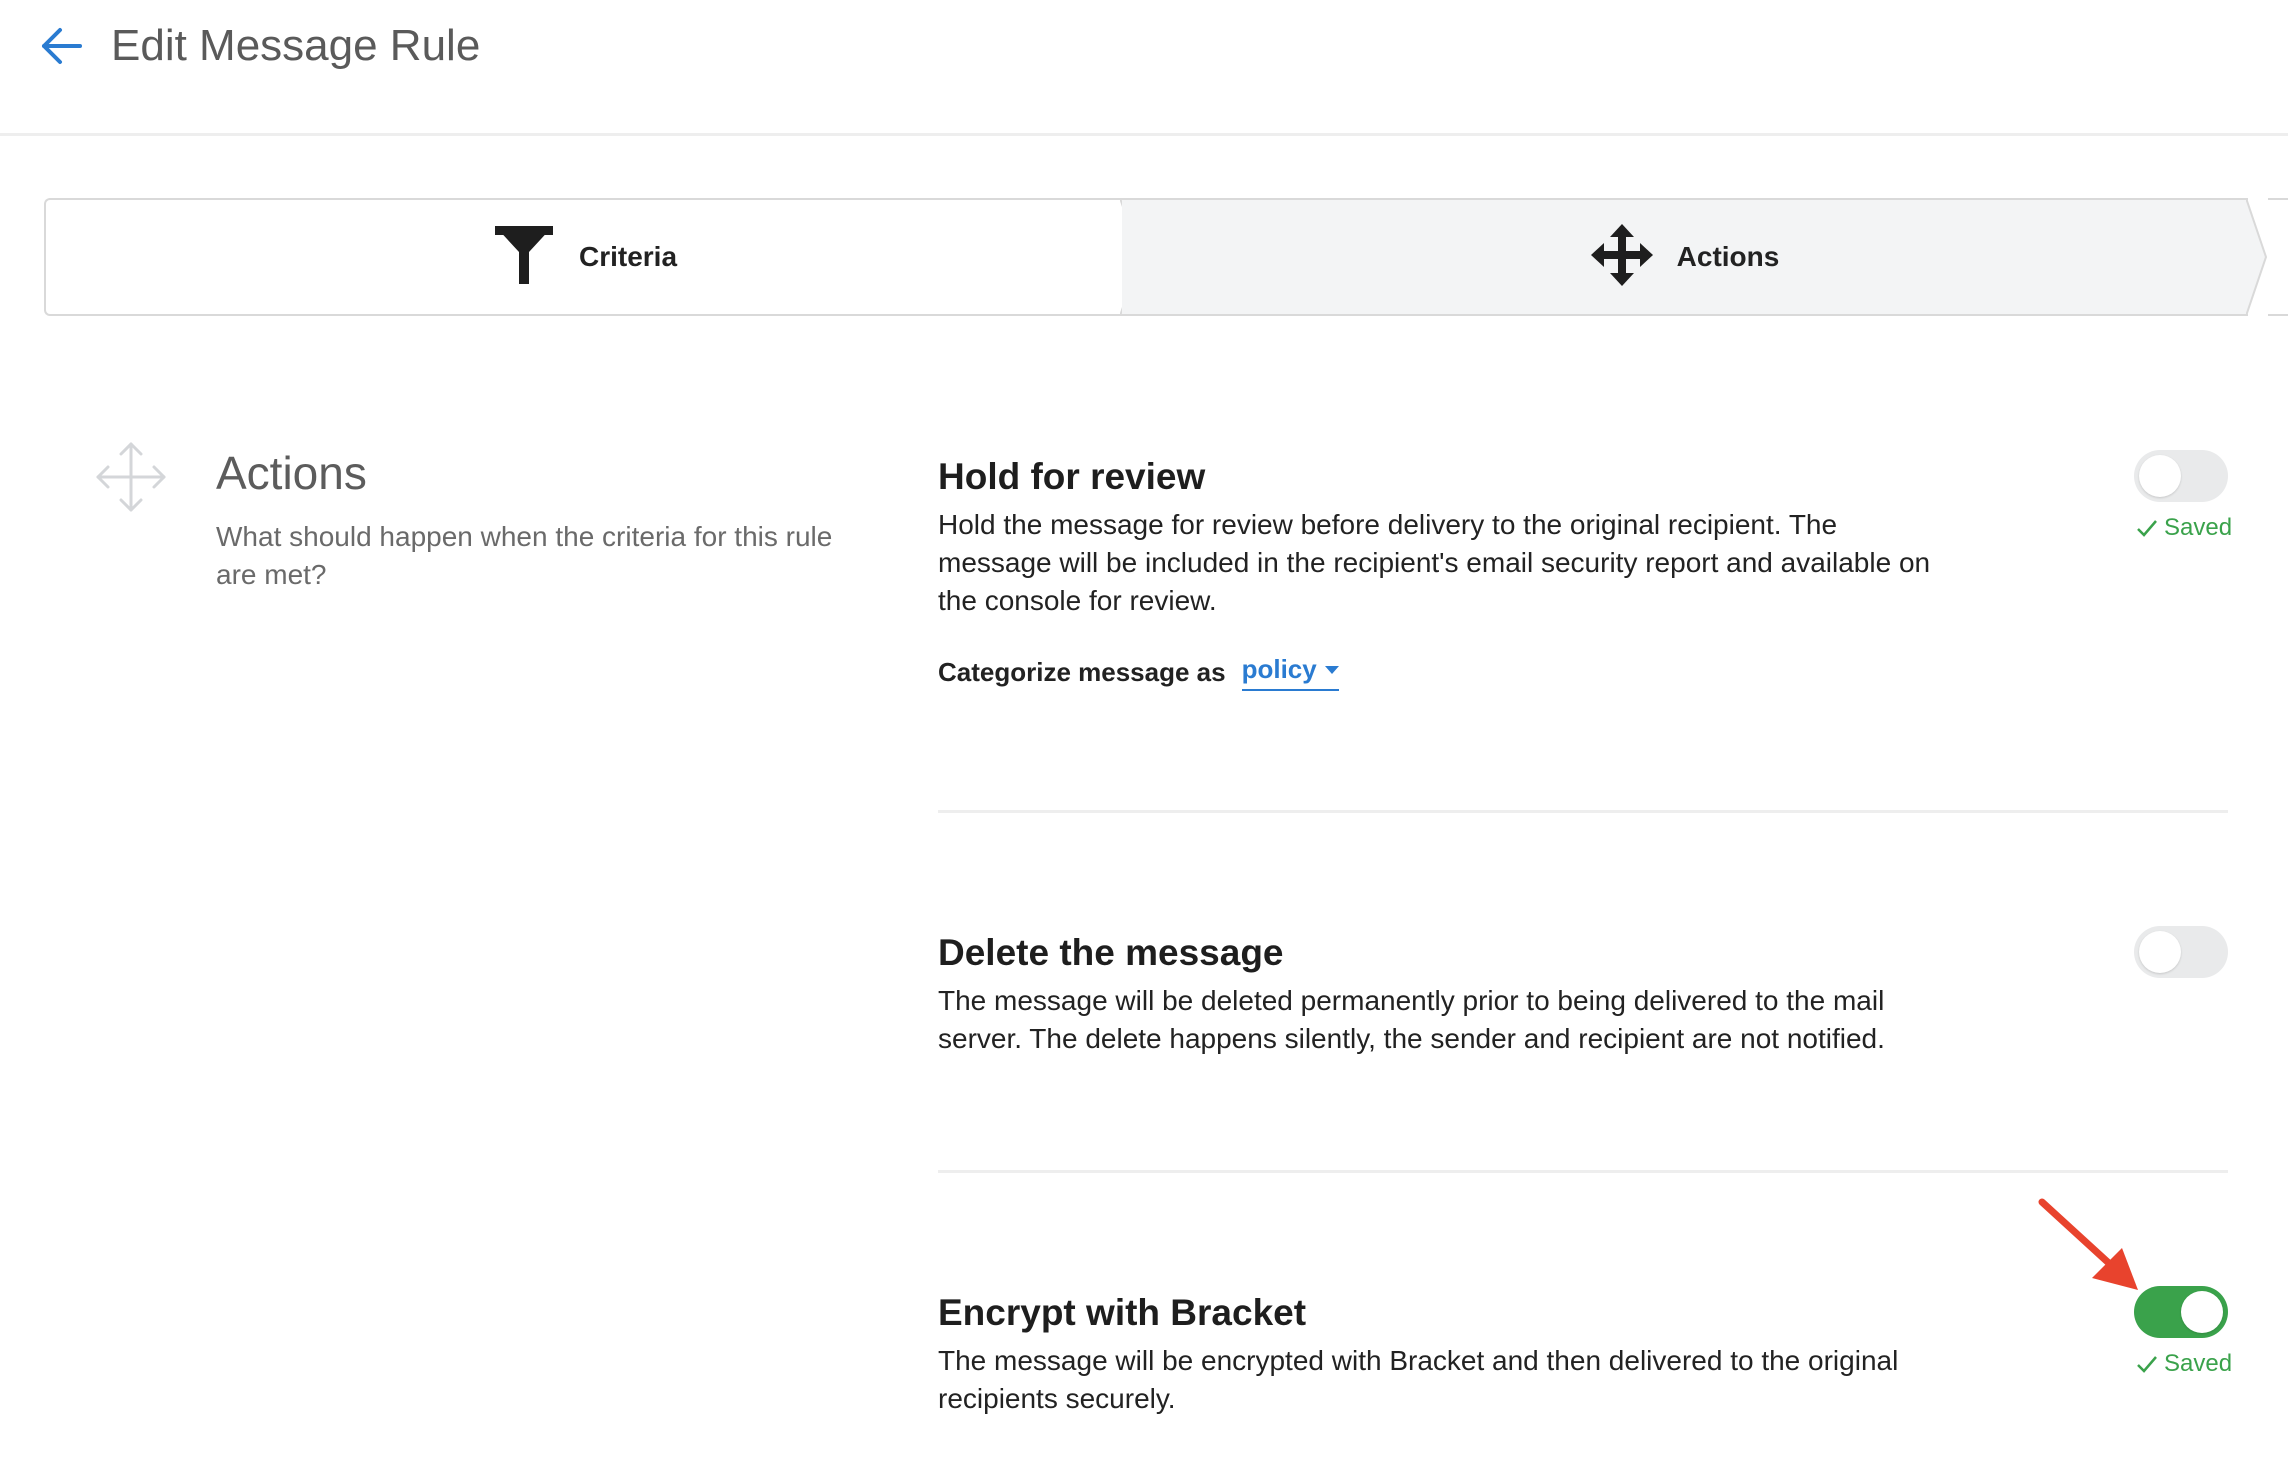 The height and width of the screenshot is (1460, 2288). What do you see at coordinates (1728, 256) in the screenshot?
I see `tab-actions-label: Actions` at bounding box center [1728, 256].